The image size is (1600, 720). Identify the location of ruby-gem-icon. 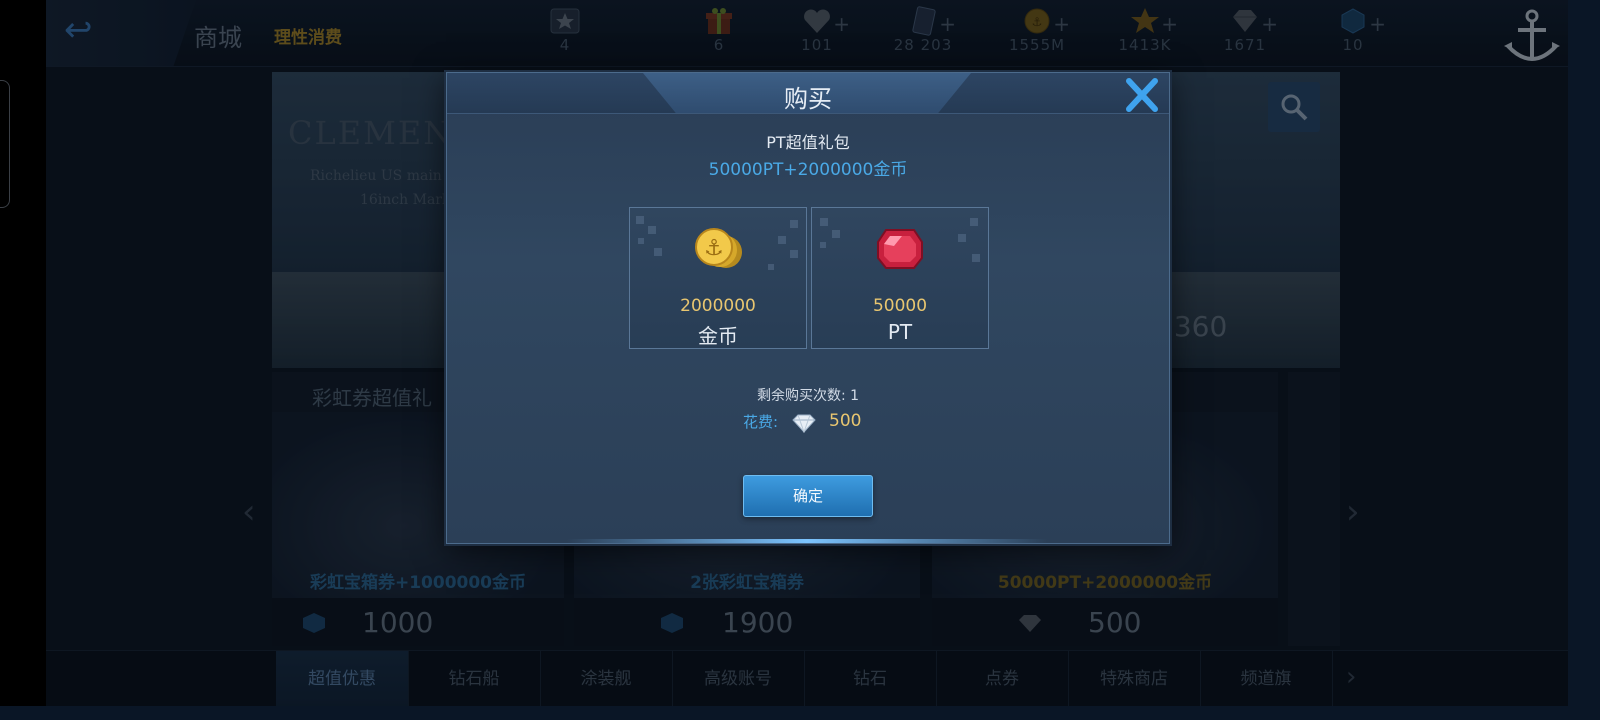
(900, 249).